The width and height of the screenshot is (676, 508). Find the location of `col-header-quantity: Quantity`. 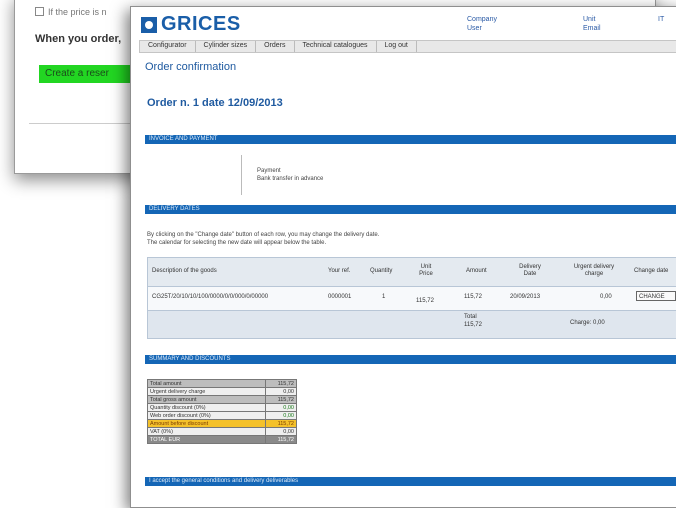

col-header-quantity: Quantity is located at coordinates (381, 271).